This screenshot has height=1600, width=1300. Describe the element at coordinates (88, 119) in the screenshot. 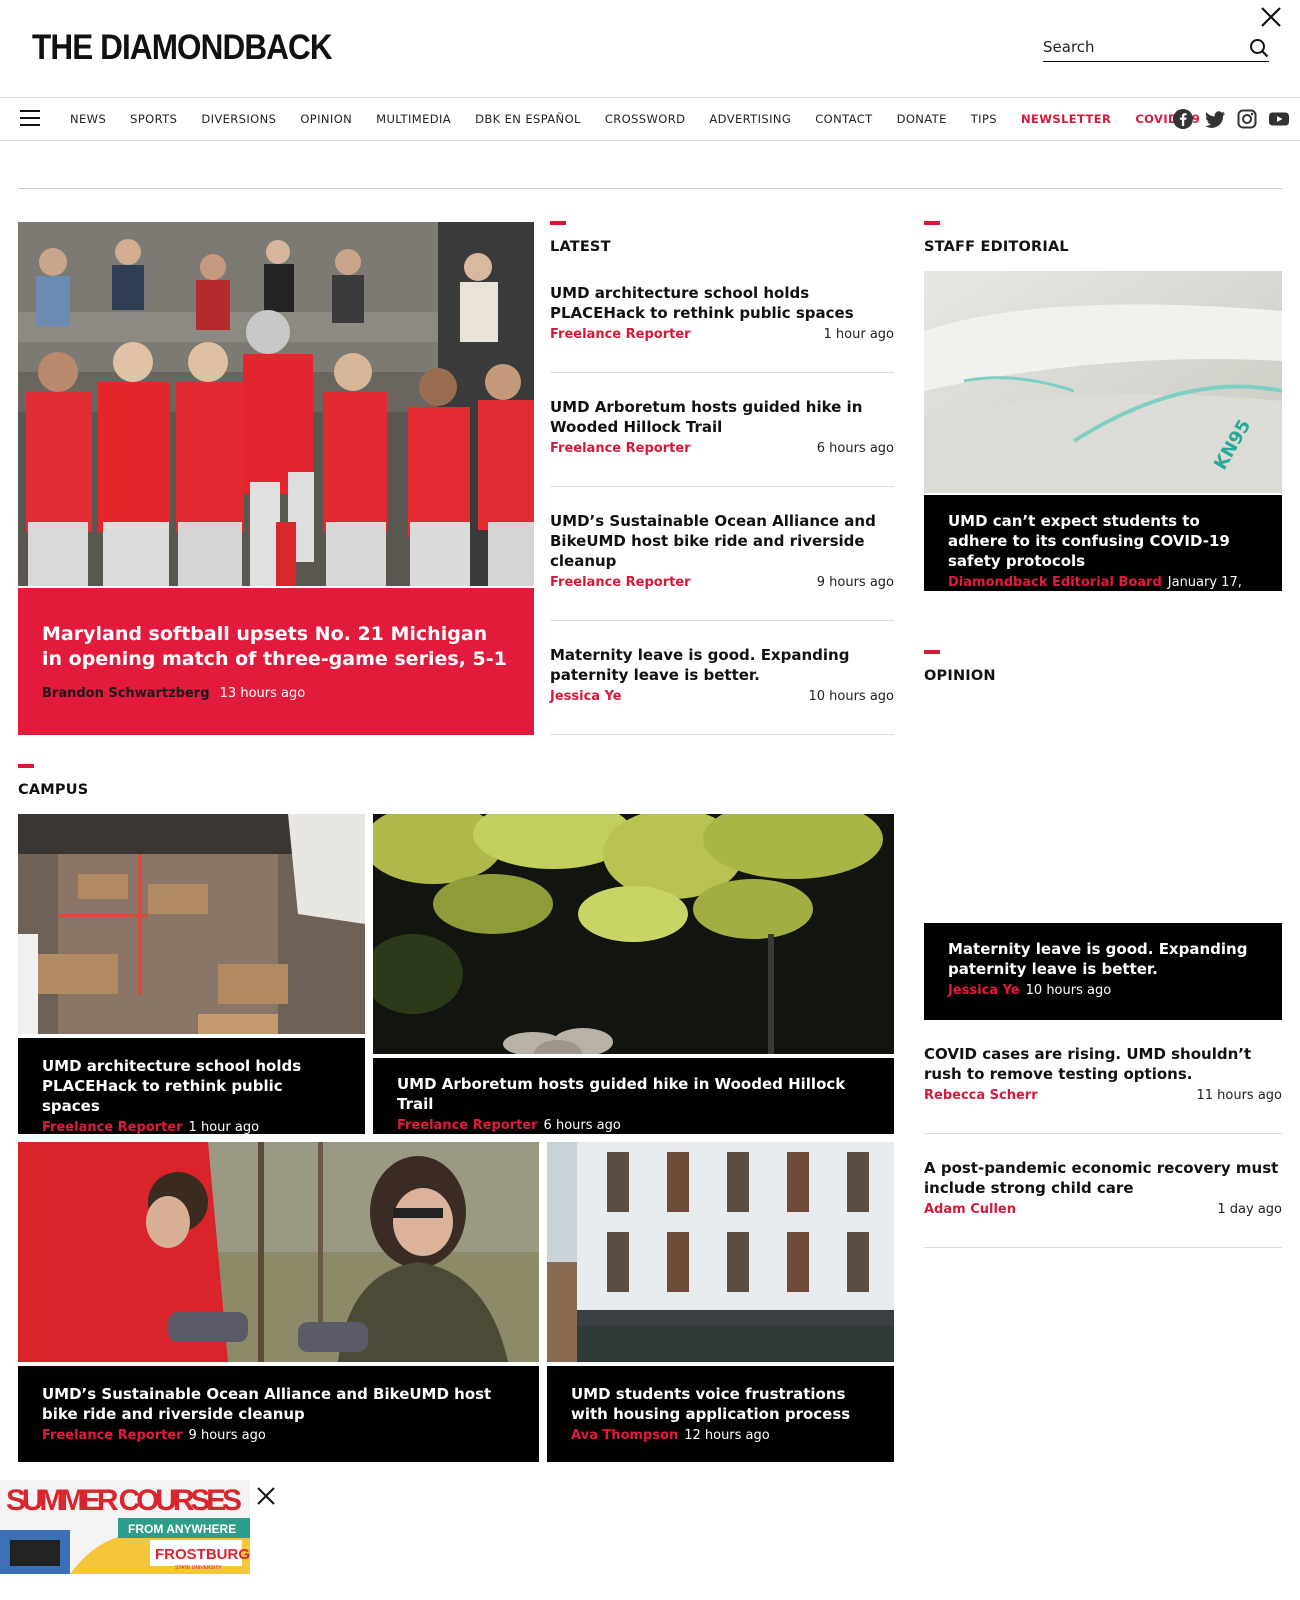

I see `nav-item-news: NEWS` at that location.